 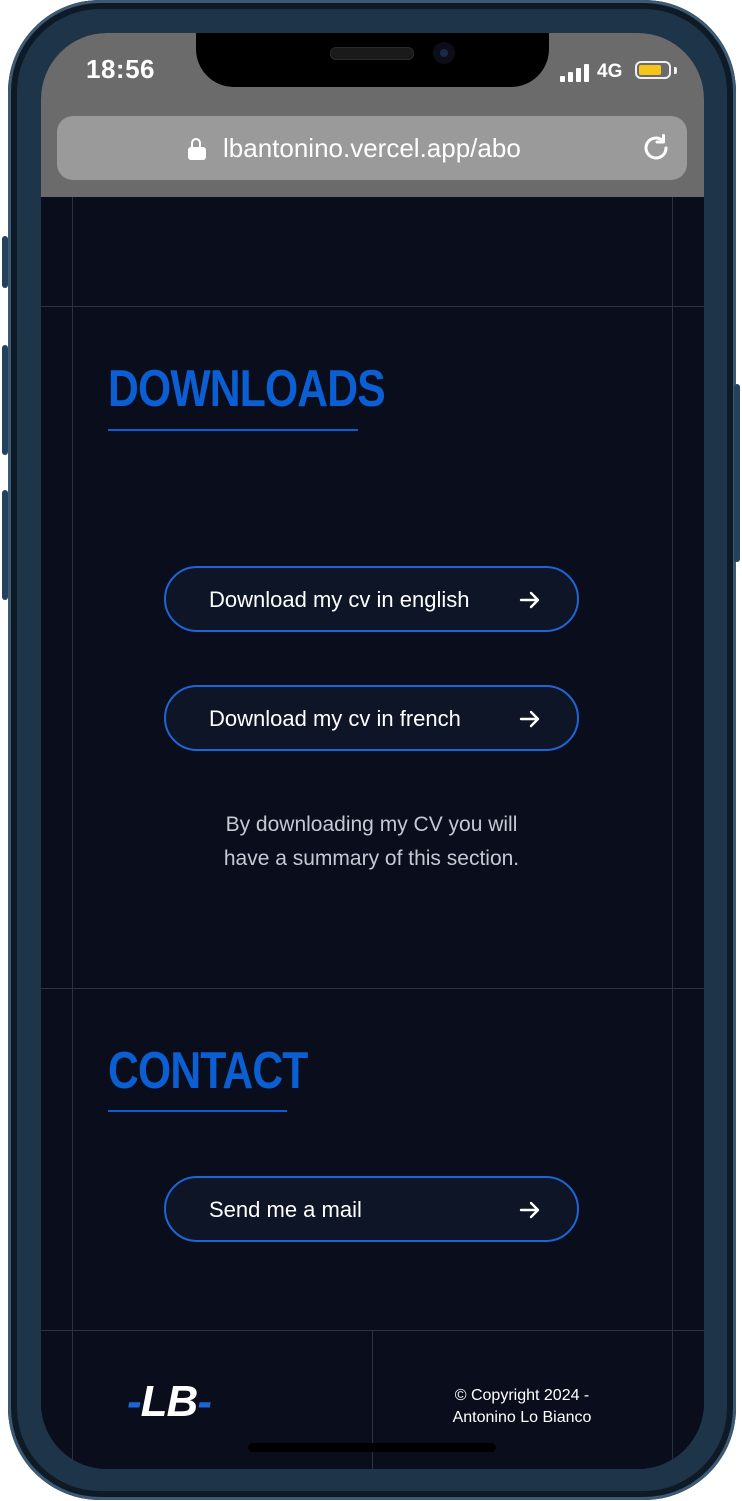 I want to click on phone-power-button, so click(x=737, y=473).